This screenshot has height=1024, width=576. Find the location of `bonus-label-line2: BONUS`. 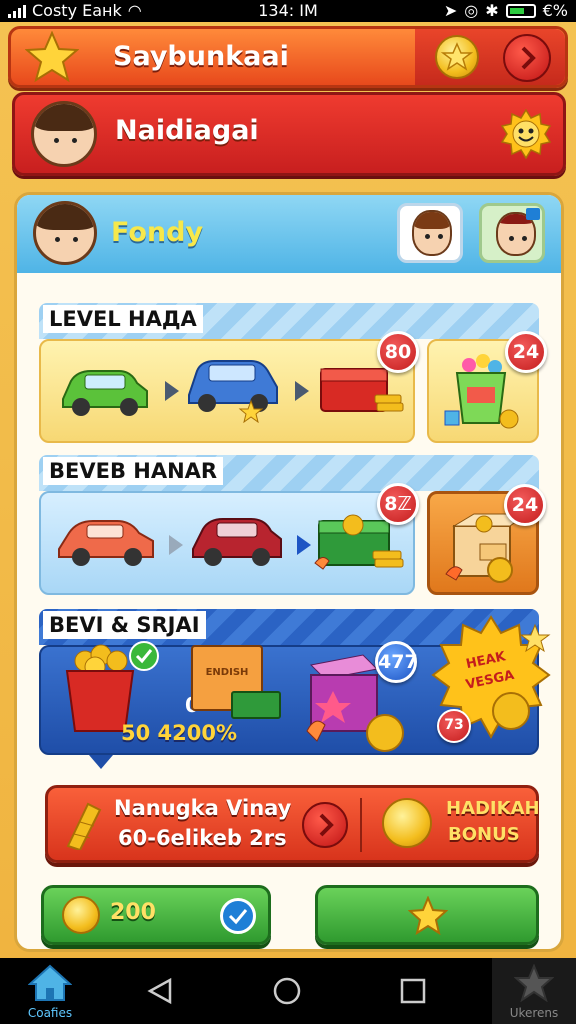

bonus-label-line2: BONUS is located at coordinates (484, 834).